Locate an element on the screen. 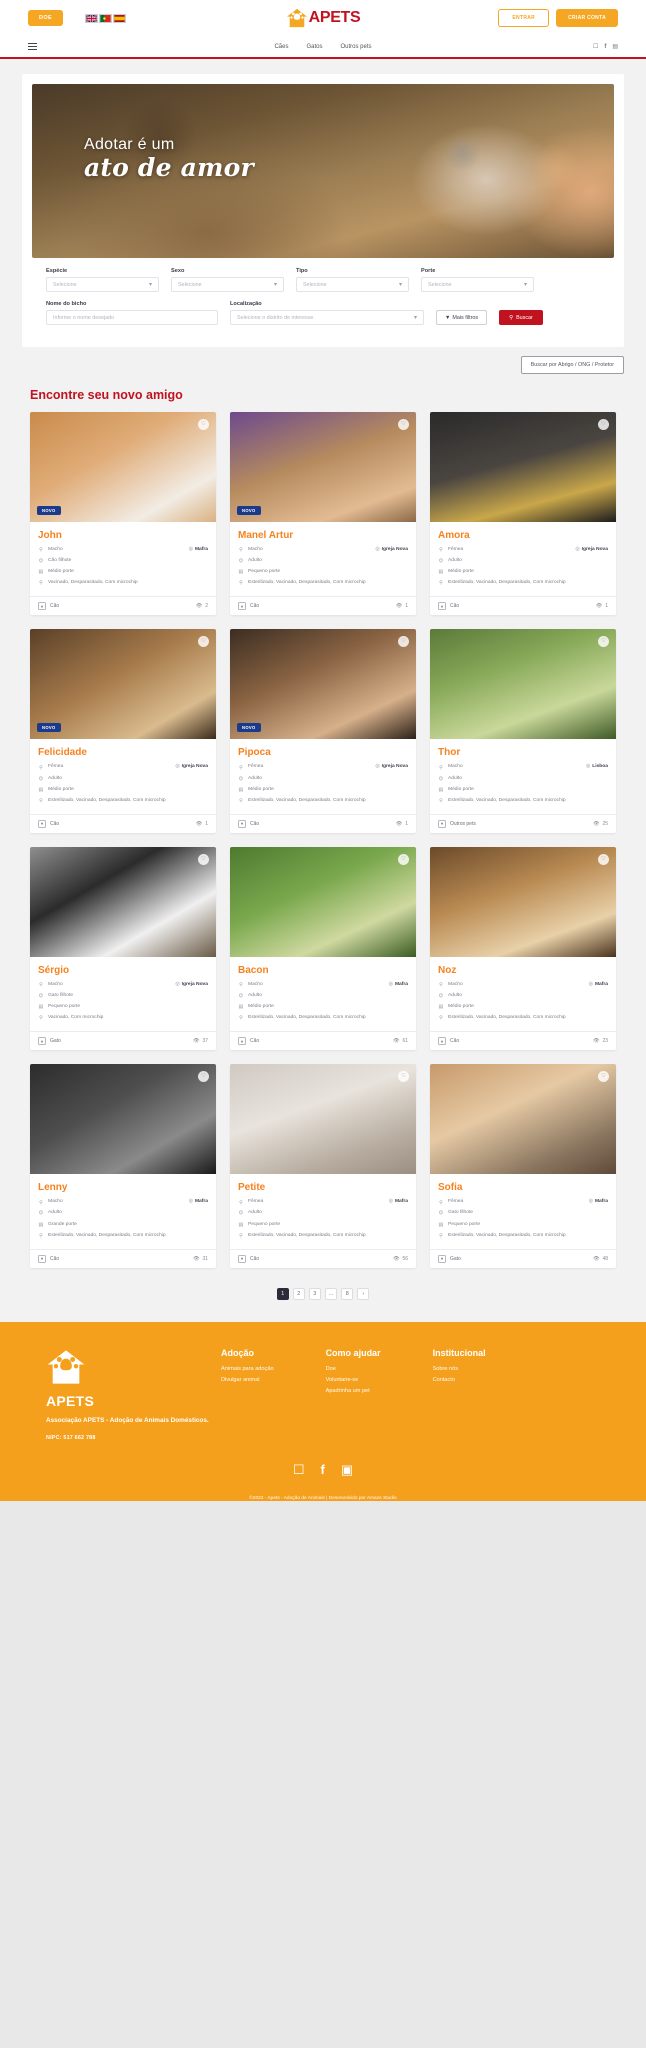  pagination-page: 1 is located at coordinates (282, 1293).